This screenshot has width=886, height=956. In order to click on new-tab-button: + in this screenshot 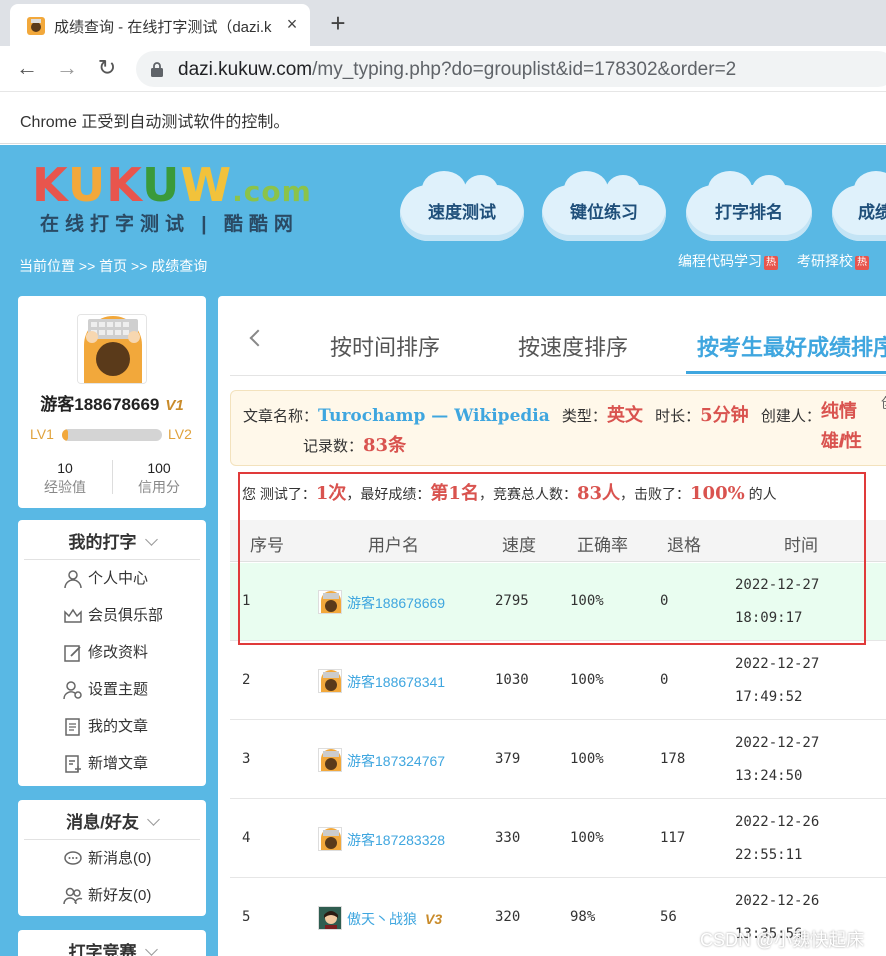, I will do `click(338, 23)`.